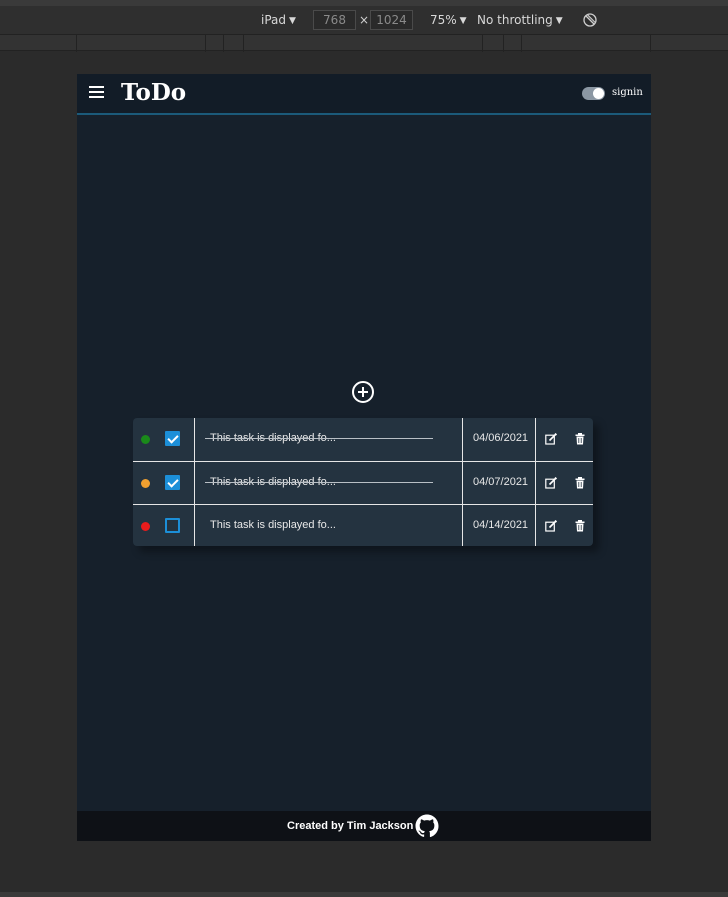  What do you see at coordinates (590, 20) in the screenshot?
I see `rotate-icon` at bounding box center [590, 20].